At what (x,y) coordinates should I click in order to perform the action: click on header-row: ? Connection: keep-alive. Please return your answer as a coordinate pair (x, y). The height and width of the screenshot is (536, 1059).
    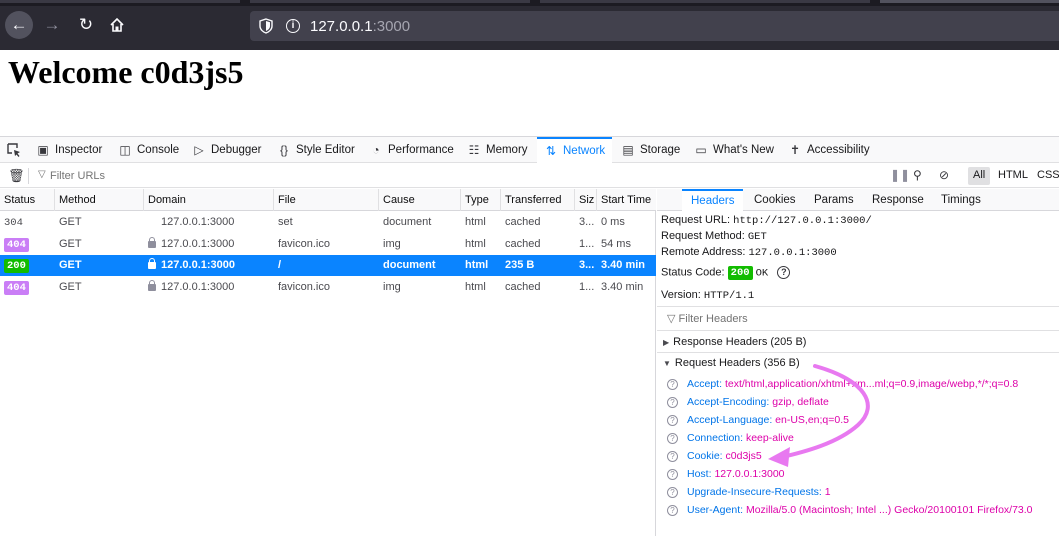
    Looking at the image, I should click on (730, 438).